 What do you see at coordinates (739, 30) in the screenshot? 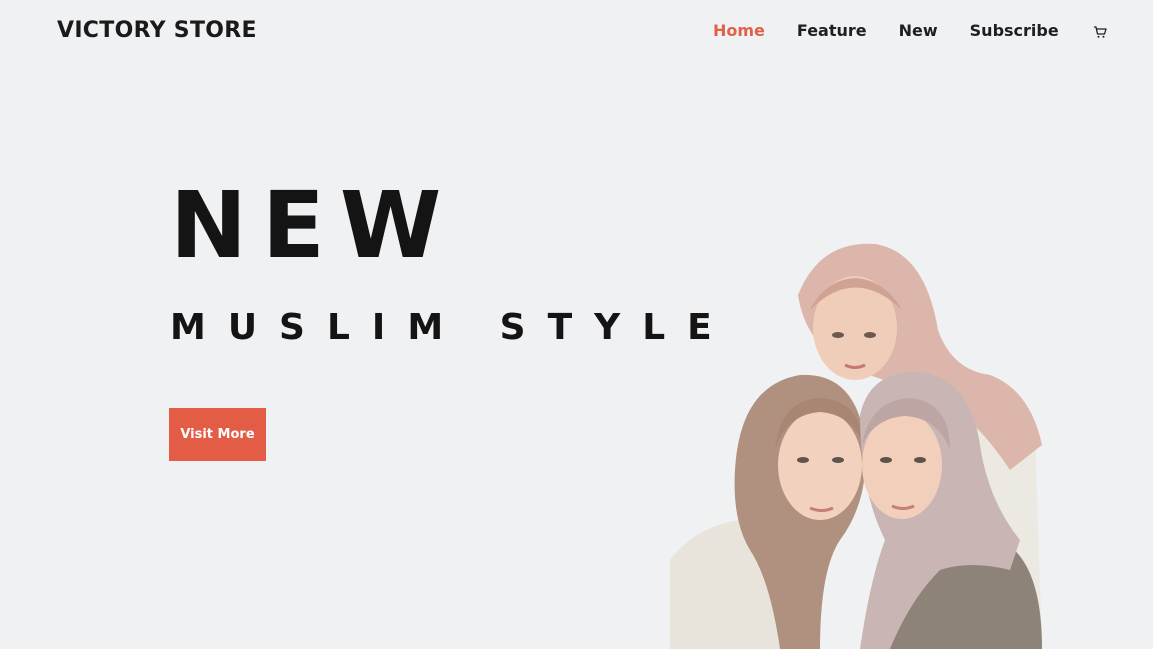
I see `nav-link-home: Home` at bounding box center [739, 30].